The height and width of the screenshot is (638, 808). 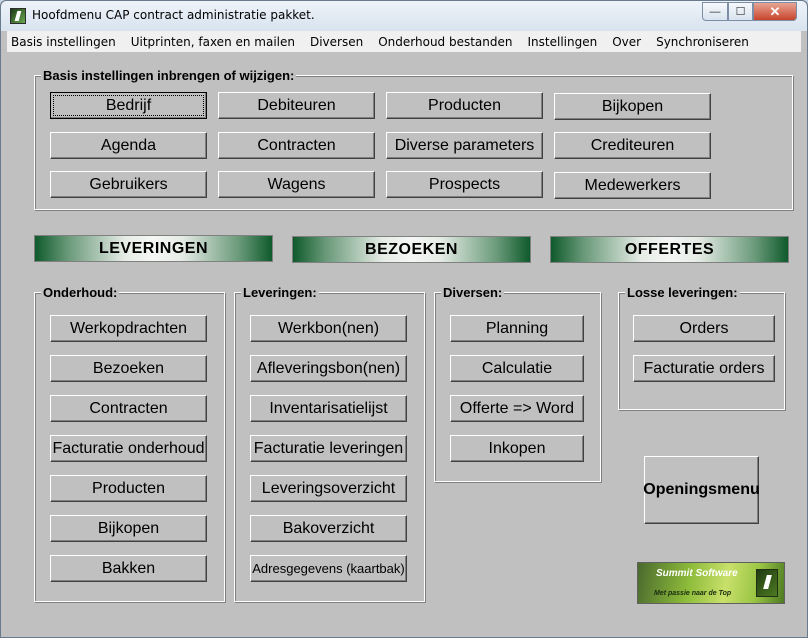 What do you see at coordinates (80, 292) in the screenshot?
I see `onderhoud-group-label: Onderhoud:` at bounding box center [80, 292].